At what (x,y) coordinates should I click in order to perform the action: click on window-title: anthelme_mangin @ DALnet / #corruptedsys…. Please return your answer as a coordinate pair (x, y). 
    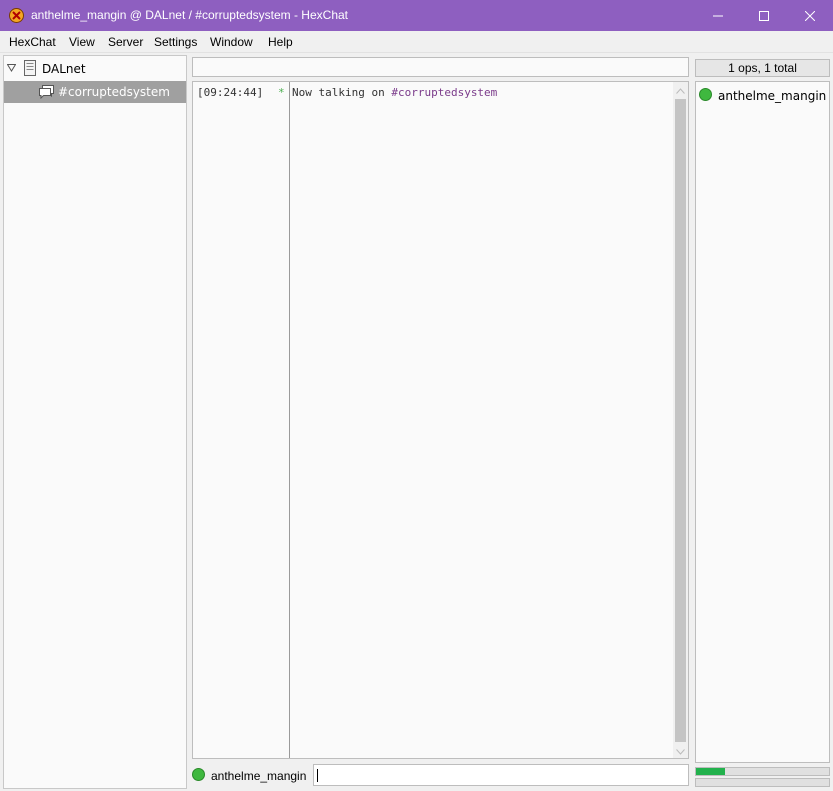
    Looking at the image, I should click on (189, 15).